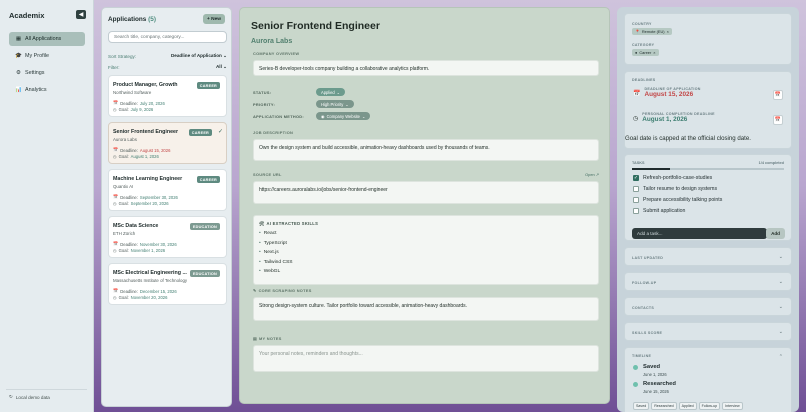  What do you see at coordinates (708, 306) in the screenshot?
I see `section-contacts: CONTACTS ⌄` at bounding box center [708, 306].